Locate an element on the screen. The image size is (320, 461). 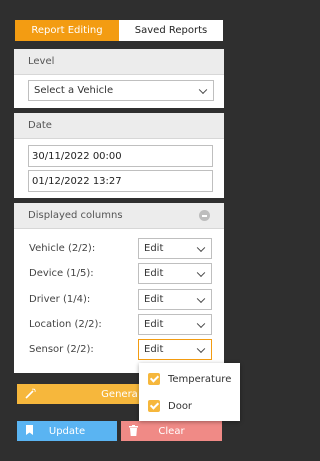
clear-button-label: Clear is located at coordinates (171, 431).